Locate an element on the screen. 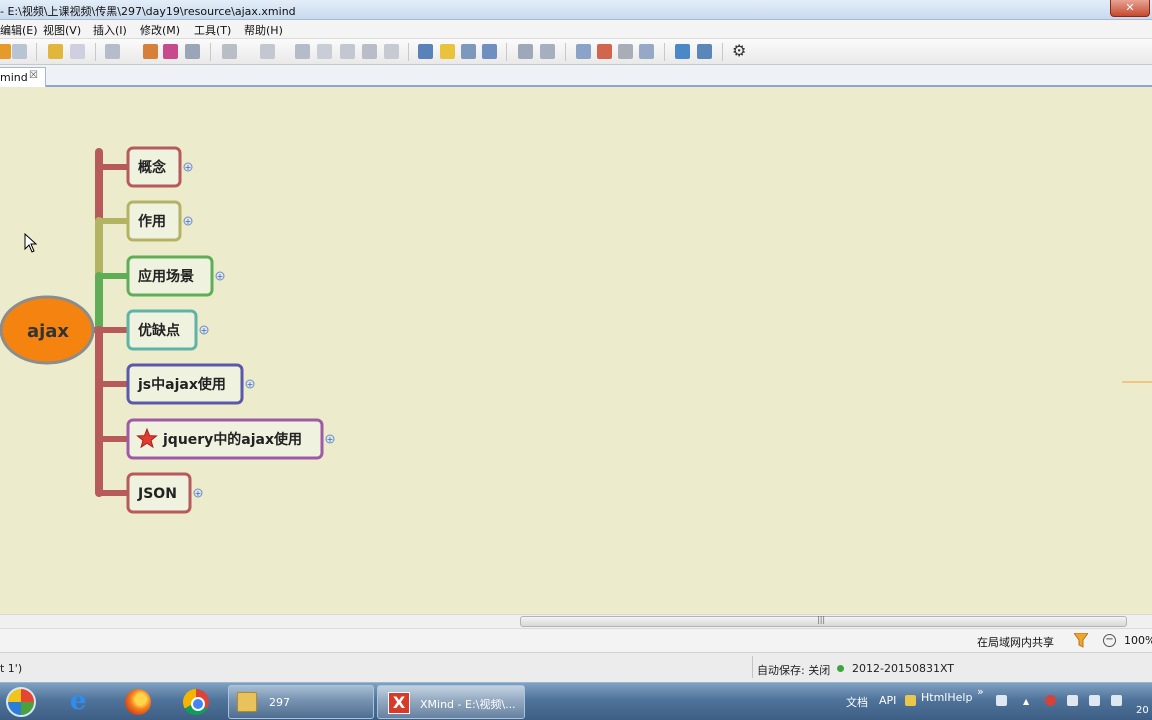 This screenshot has height=720, width=1152. clock-time: 20 is located at coordinates (1142, 710).